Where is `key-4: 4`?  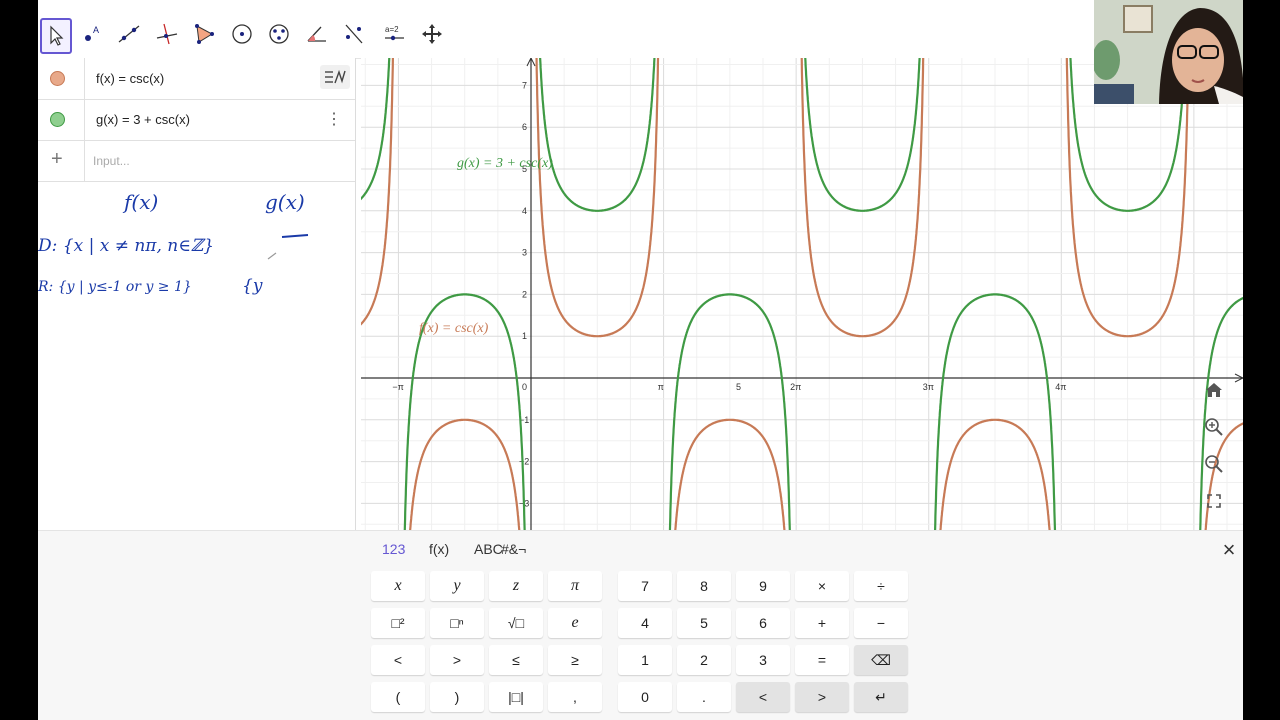
key-4: 4 is located at coordinates (645, 623).